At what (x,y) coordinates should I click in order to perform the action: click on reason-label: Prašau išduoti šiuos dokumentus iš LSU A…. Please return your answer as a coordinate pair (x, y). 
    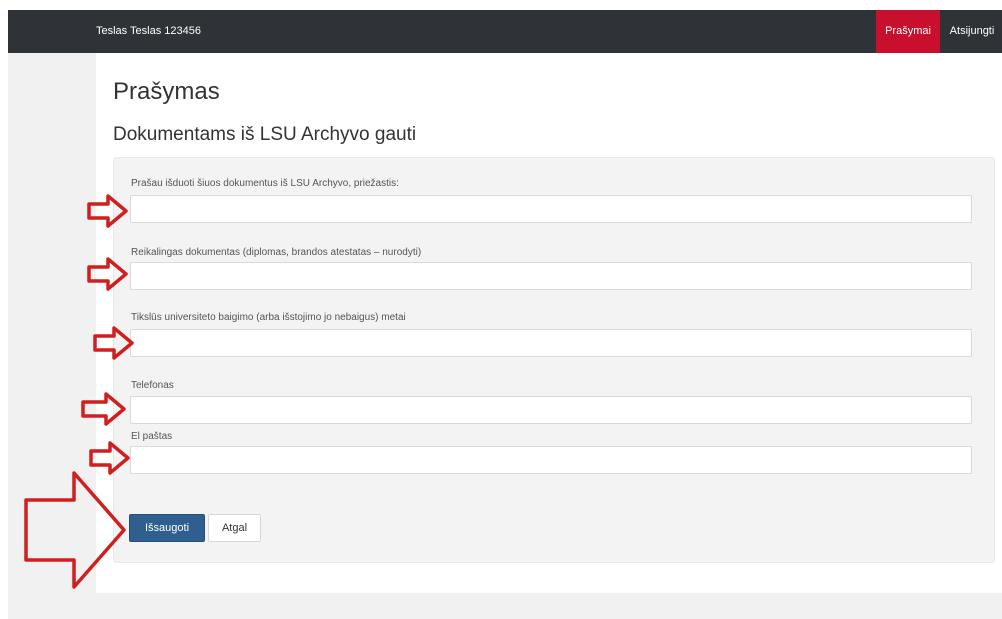
    Looking at the image, I should click on (265, 183).